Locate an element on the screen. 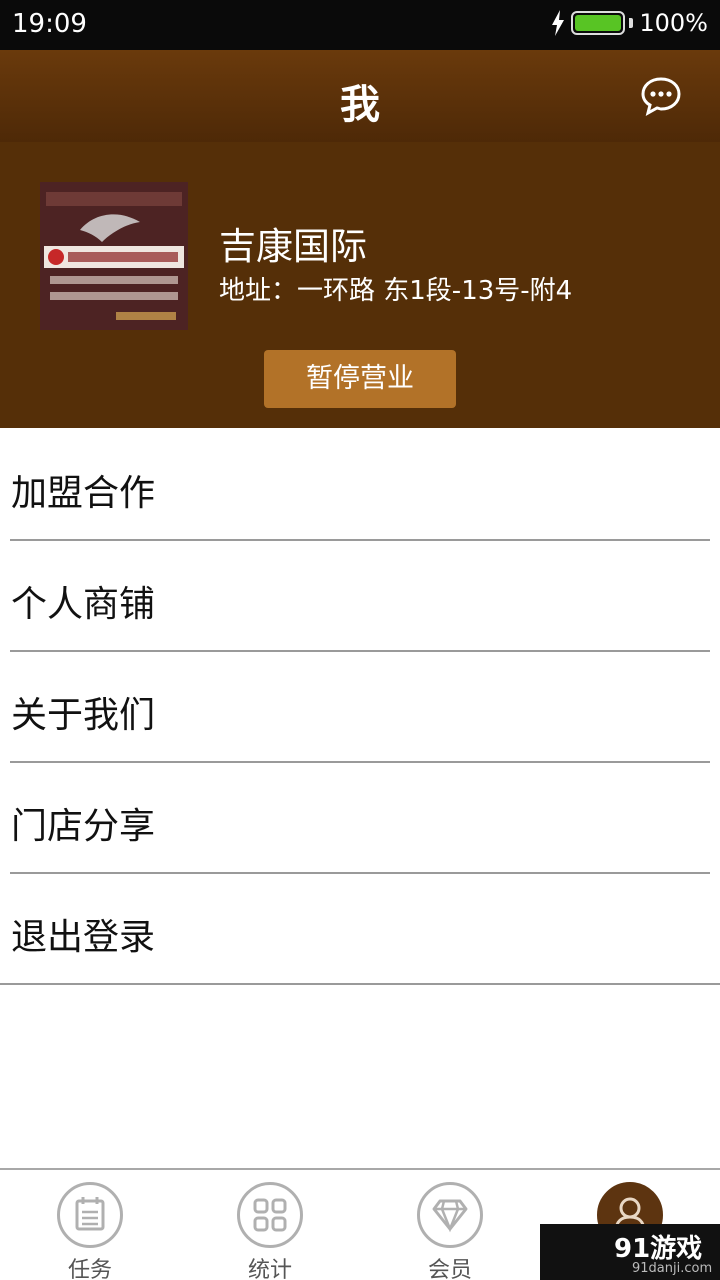  watermark-text: 91游戏 is located at coordinates (658, 1249).